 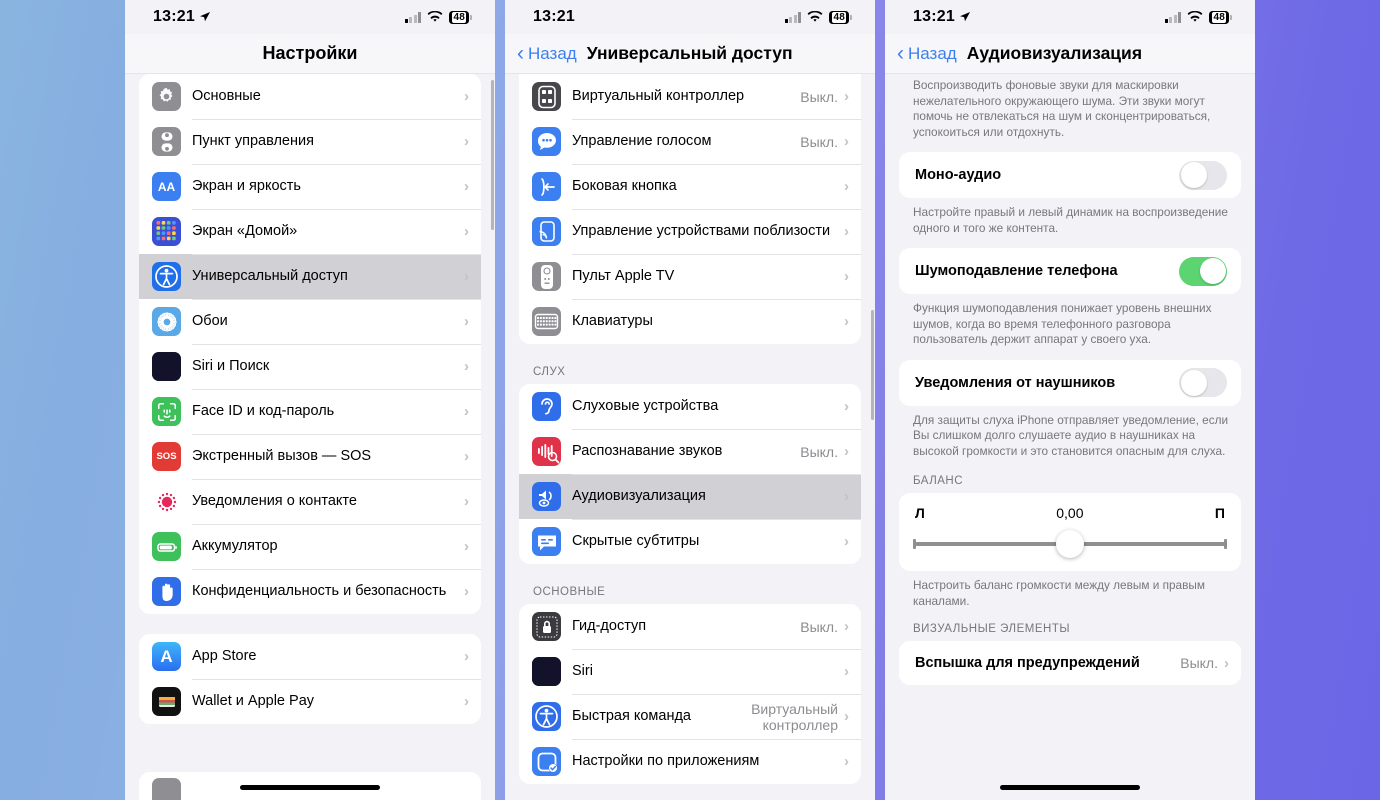 I want to click on list-item-клавиатуры: Клавиатуры ›, so click(x=690, y=321).